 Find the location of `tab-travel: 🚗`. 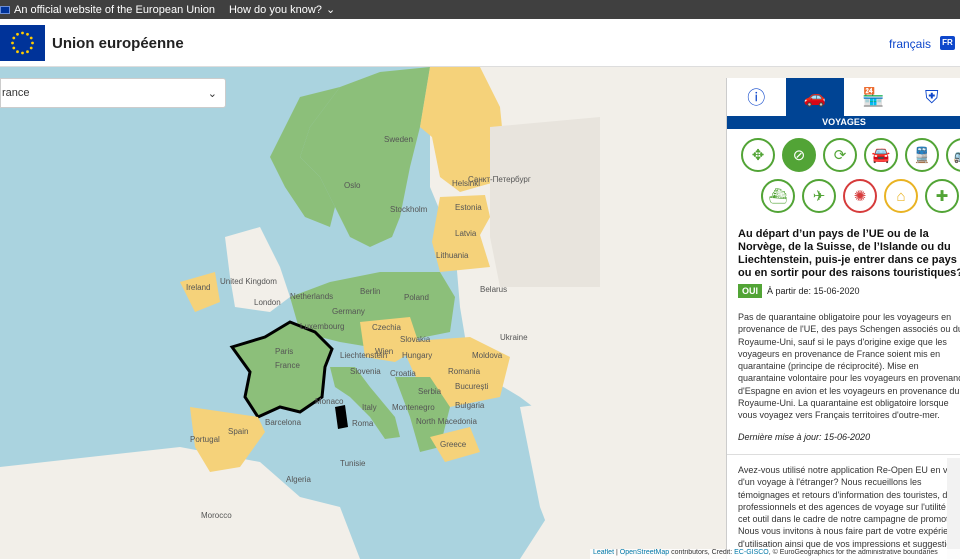

tab-travel: 🚗 is located at coordinates (814, 97).